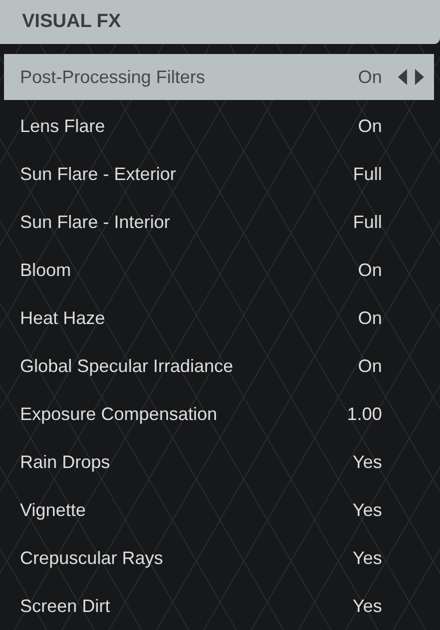  I want to click on setting-label: Heat Haze, so click(63, 318).